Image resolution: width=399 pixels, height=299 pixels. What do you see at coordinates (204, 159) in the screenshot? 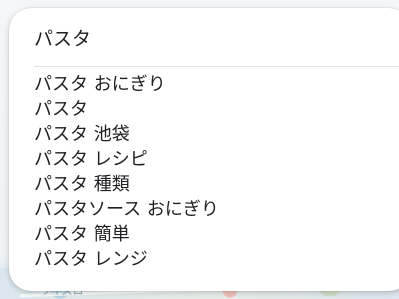
I see `suggestion-item: パスタ レシピ` at bounding box center [204, 159].